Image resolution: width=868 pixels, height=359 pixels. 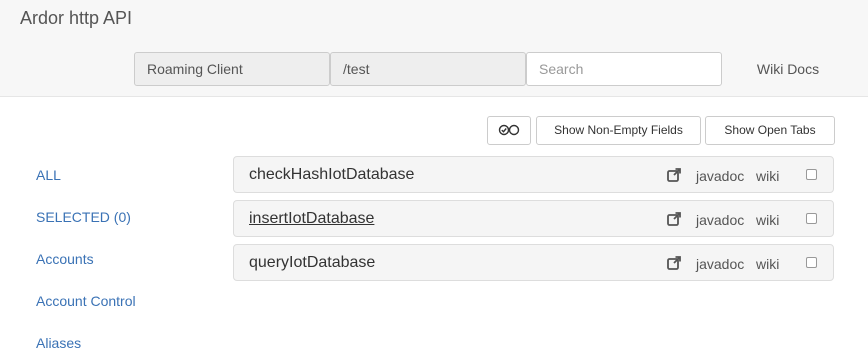 I want to click on api-name: queryIotDatabase, so click(x=312, y=263).